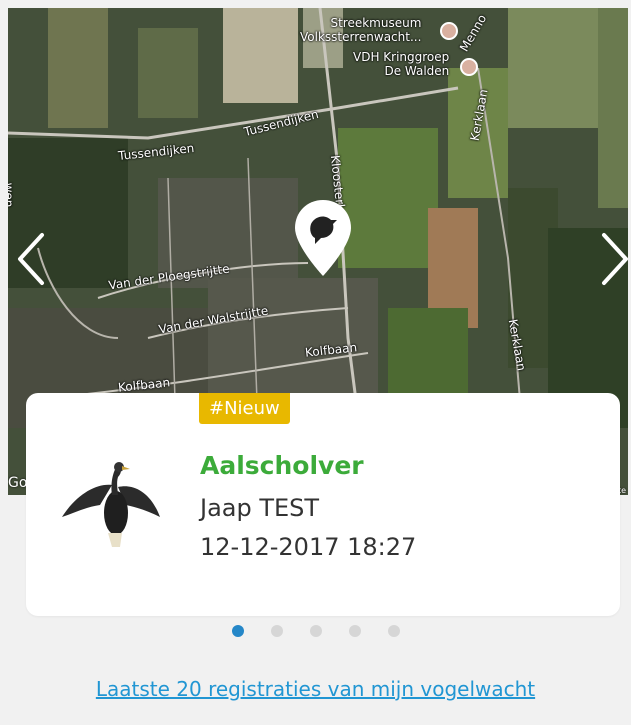  I want to click on species-name: Aalscholver, so click(282, 465).